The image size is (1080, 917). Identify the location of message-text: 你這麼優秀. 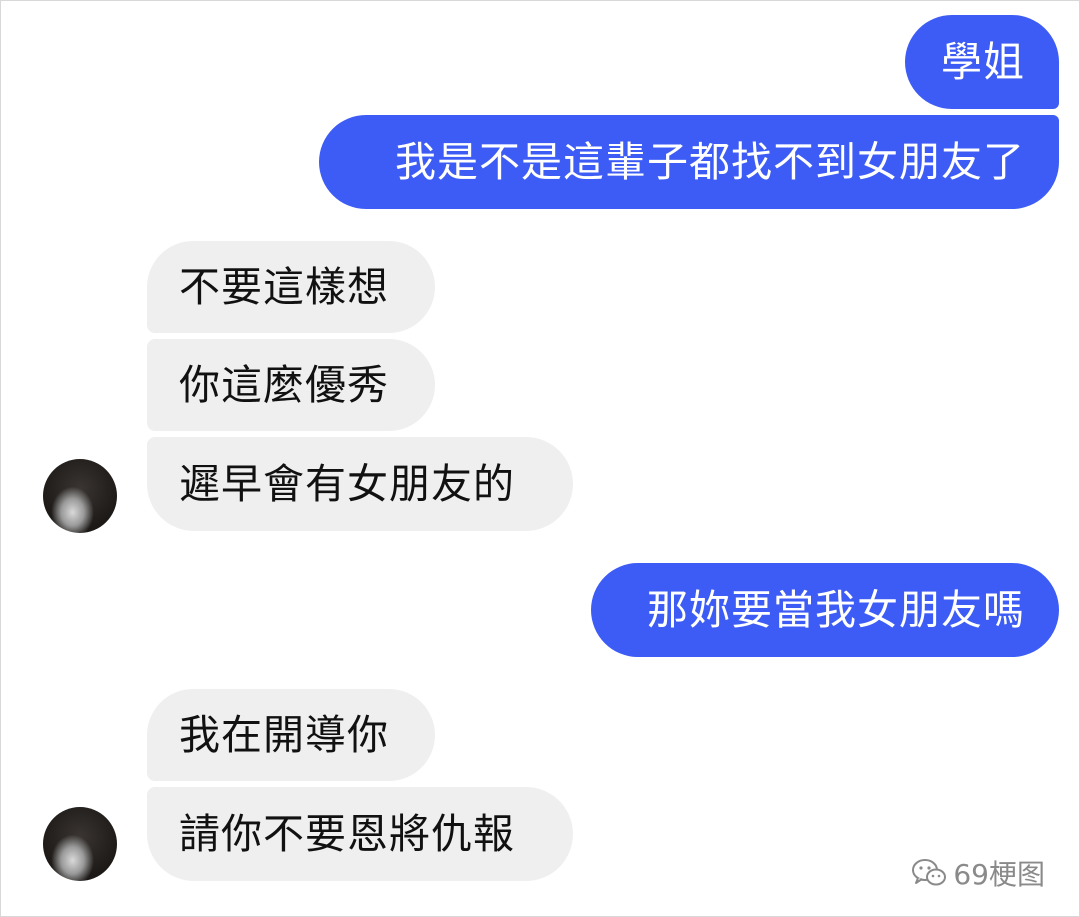
(284, 384).